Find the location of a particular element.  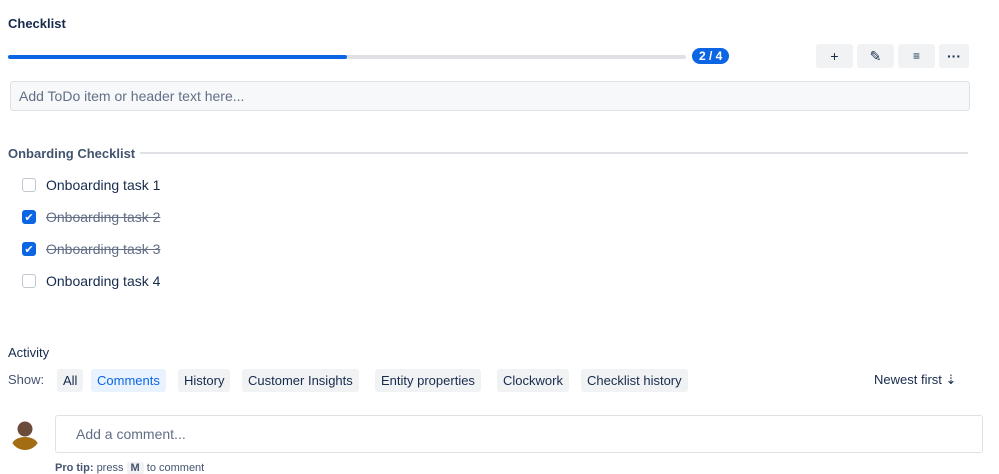

item-label: Onboarding task 1 is located at coordinates (103, 185).